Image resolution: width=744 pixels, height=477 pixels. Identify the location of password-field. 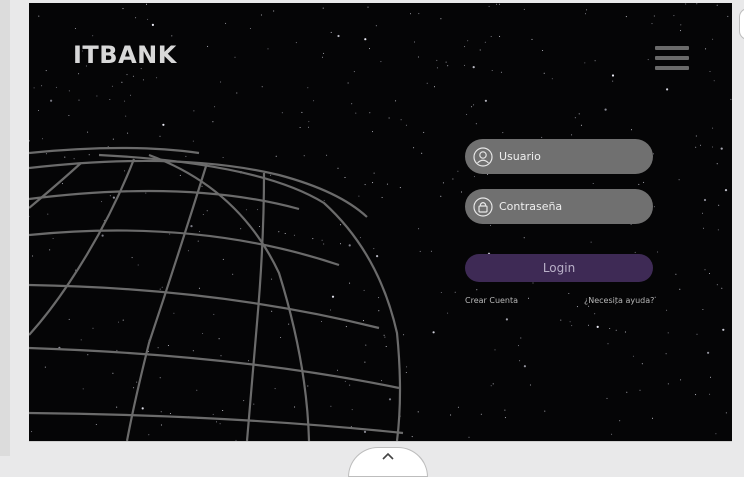
(559, 206).